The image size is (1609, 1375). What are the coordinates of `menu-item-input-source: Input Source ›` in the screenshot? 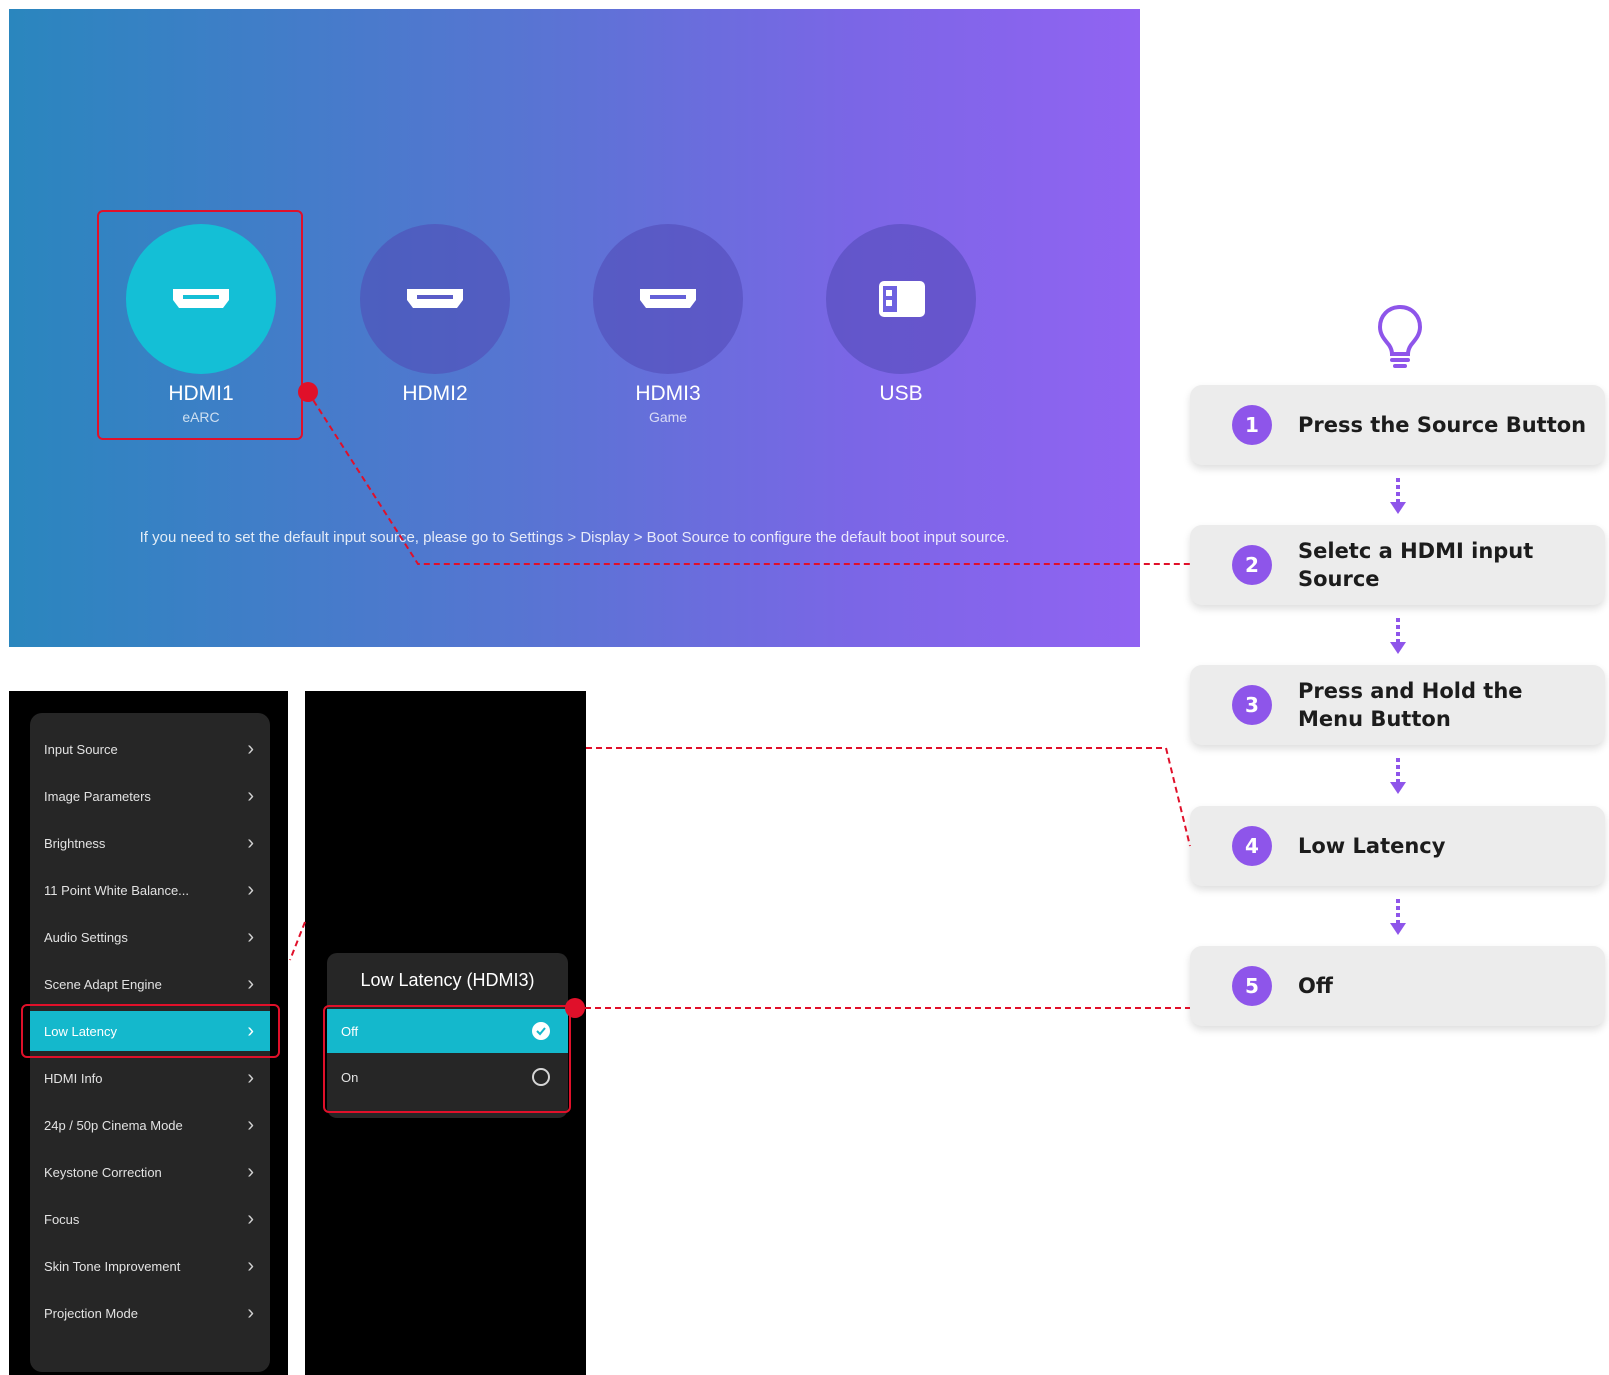 It's located at (150, 749).